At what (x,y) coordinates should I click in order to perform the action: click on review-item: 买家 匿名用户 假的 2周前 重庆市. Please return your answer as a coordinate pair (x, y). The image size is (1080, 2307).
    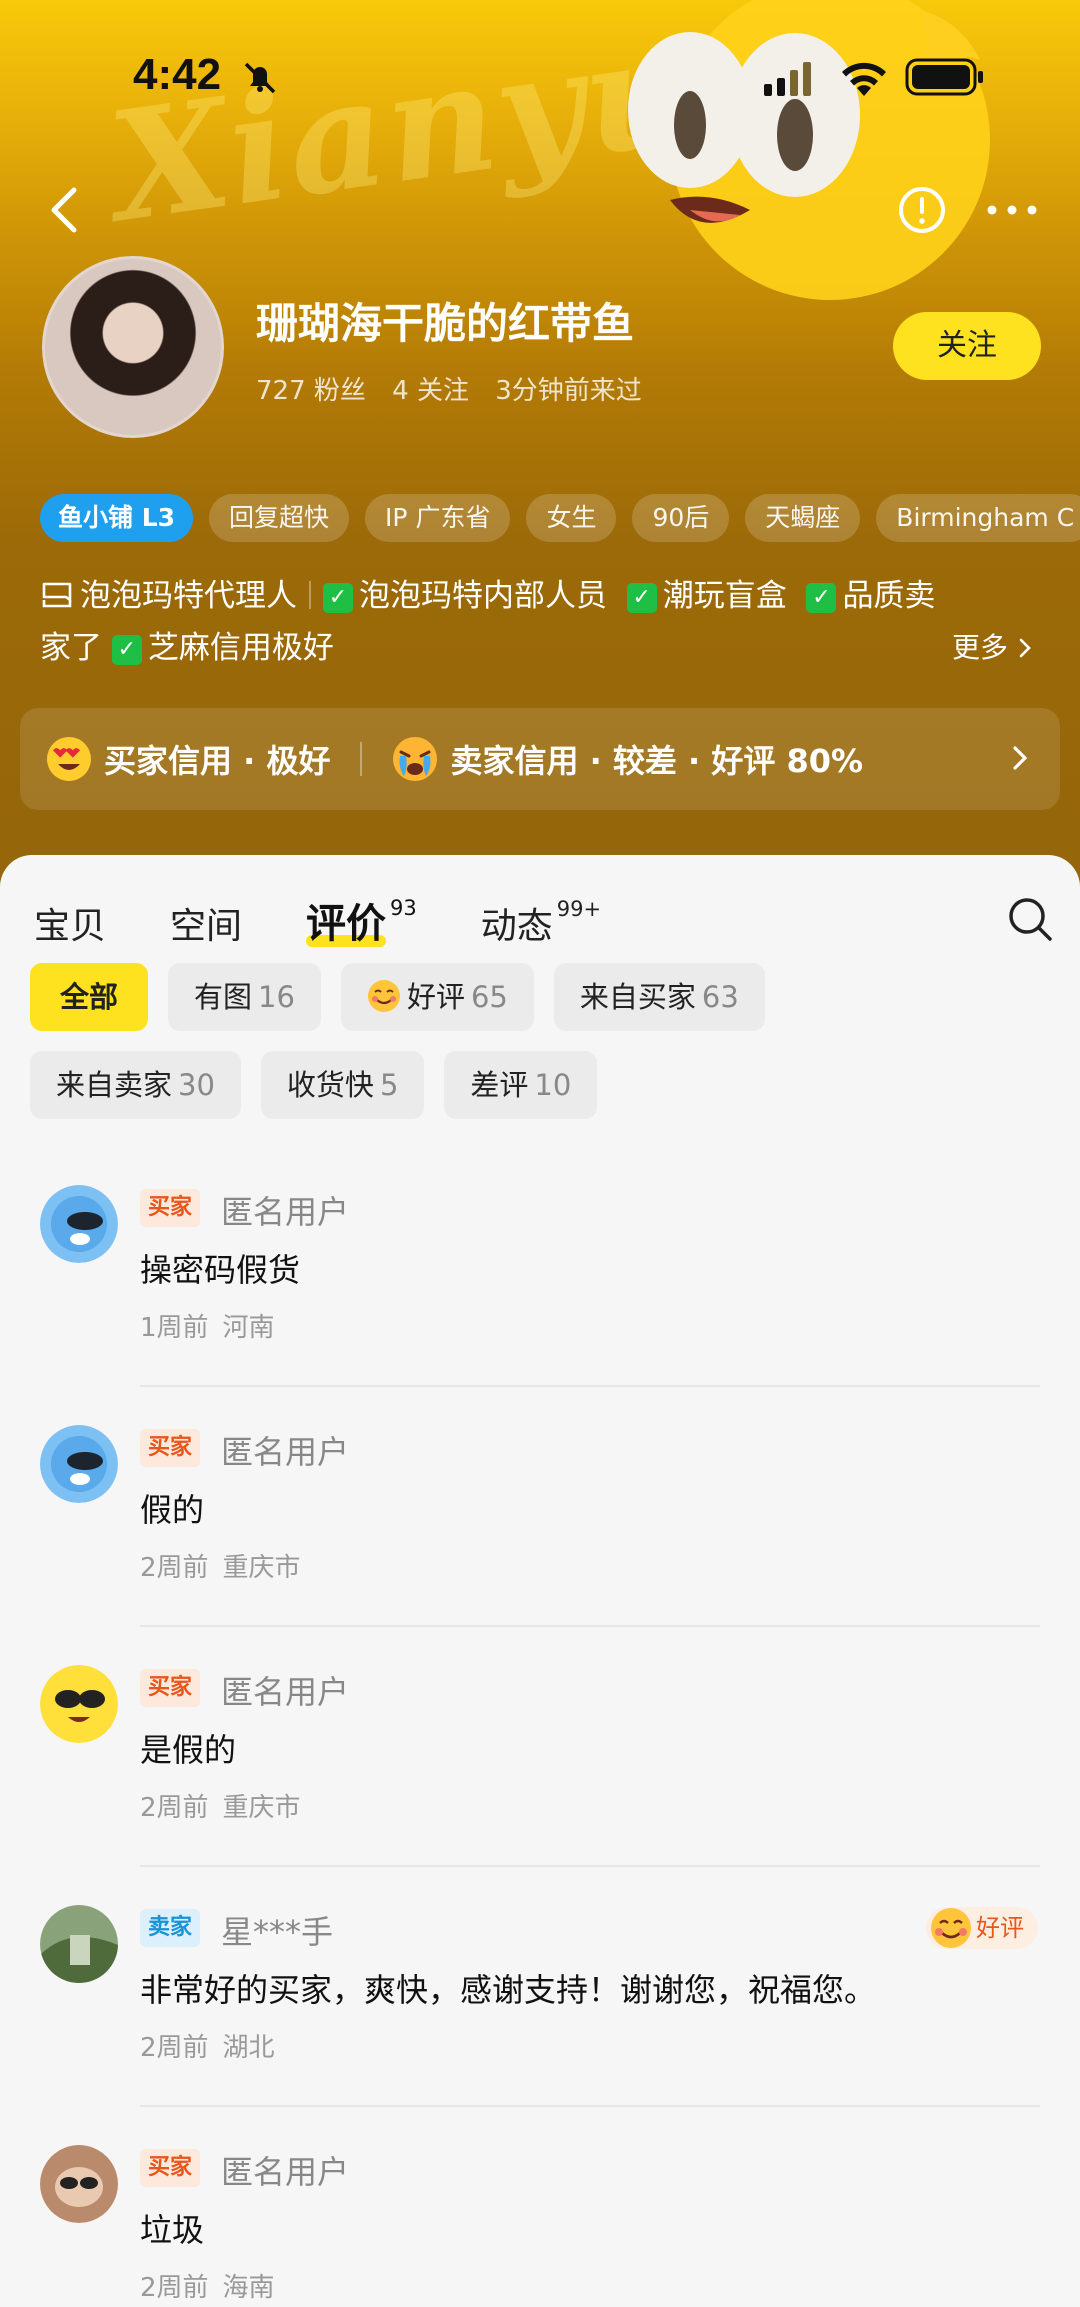
    Looking at the image, I should click on (540, 1533).